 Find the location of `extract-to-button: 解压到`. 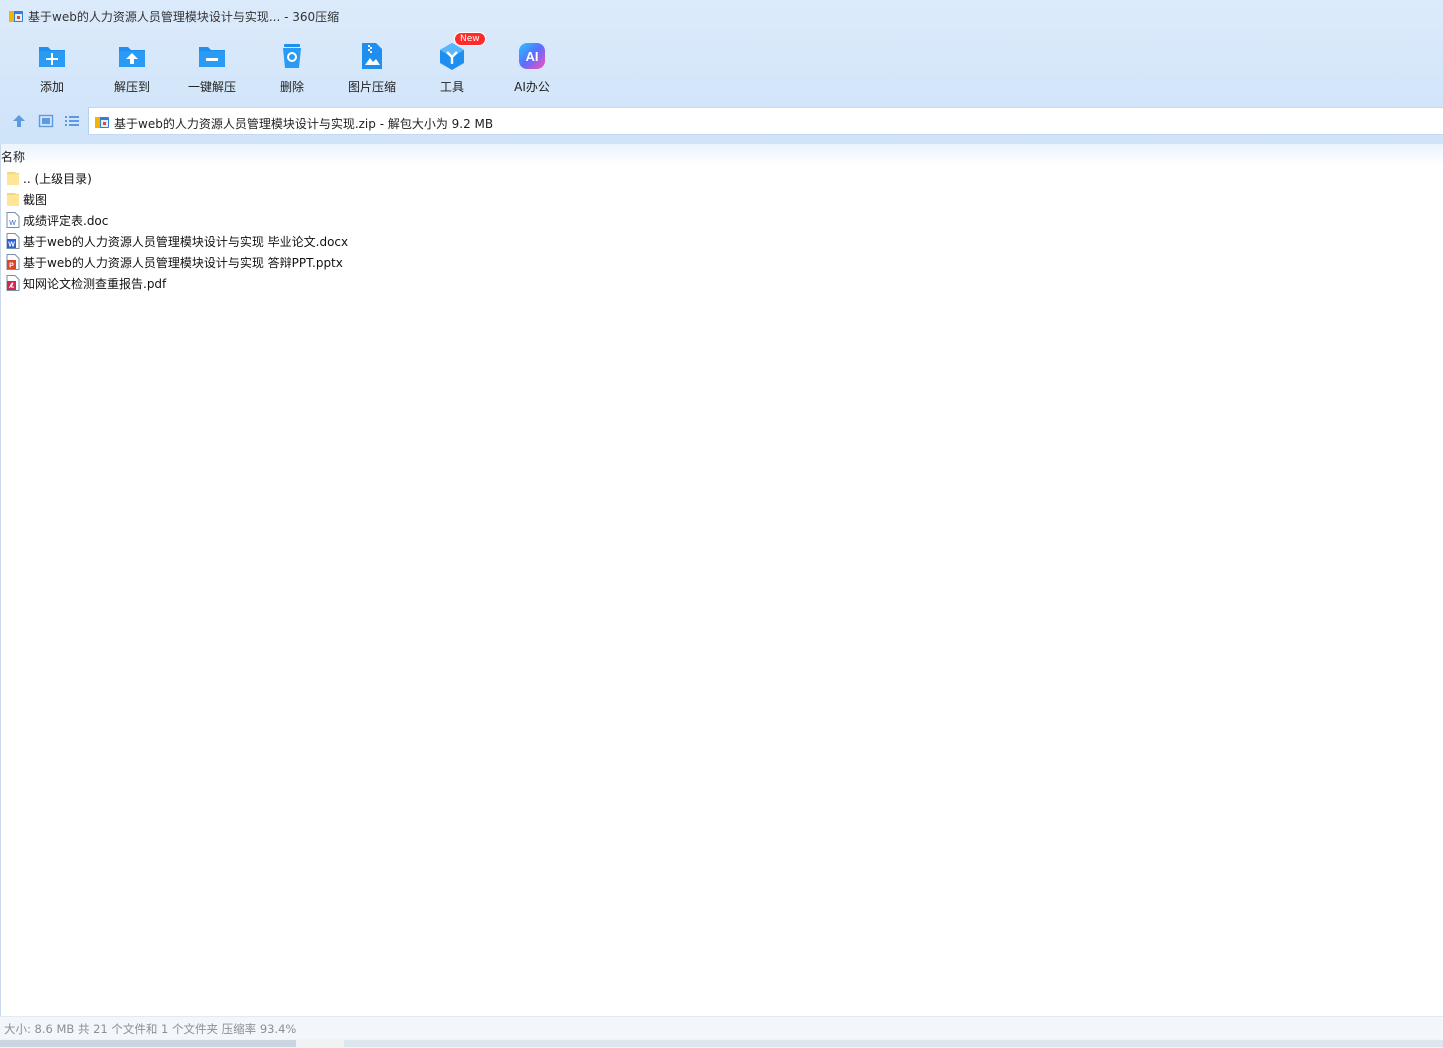

extract-to-button: 解压到 is located at coordinates (132, 69).